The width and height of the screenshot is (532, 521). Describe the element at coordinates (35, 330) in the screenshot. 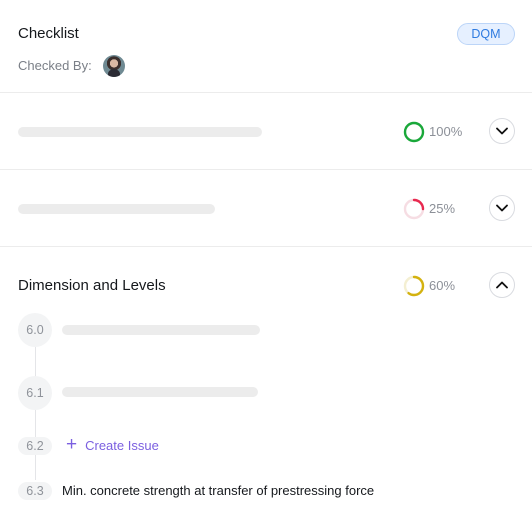

I see `step-number: 6.0` at that location.